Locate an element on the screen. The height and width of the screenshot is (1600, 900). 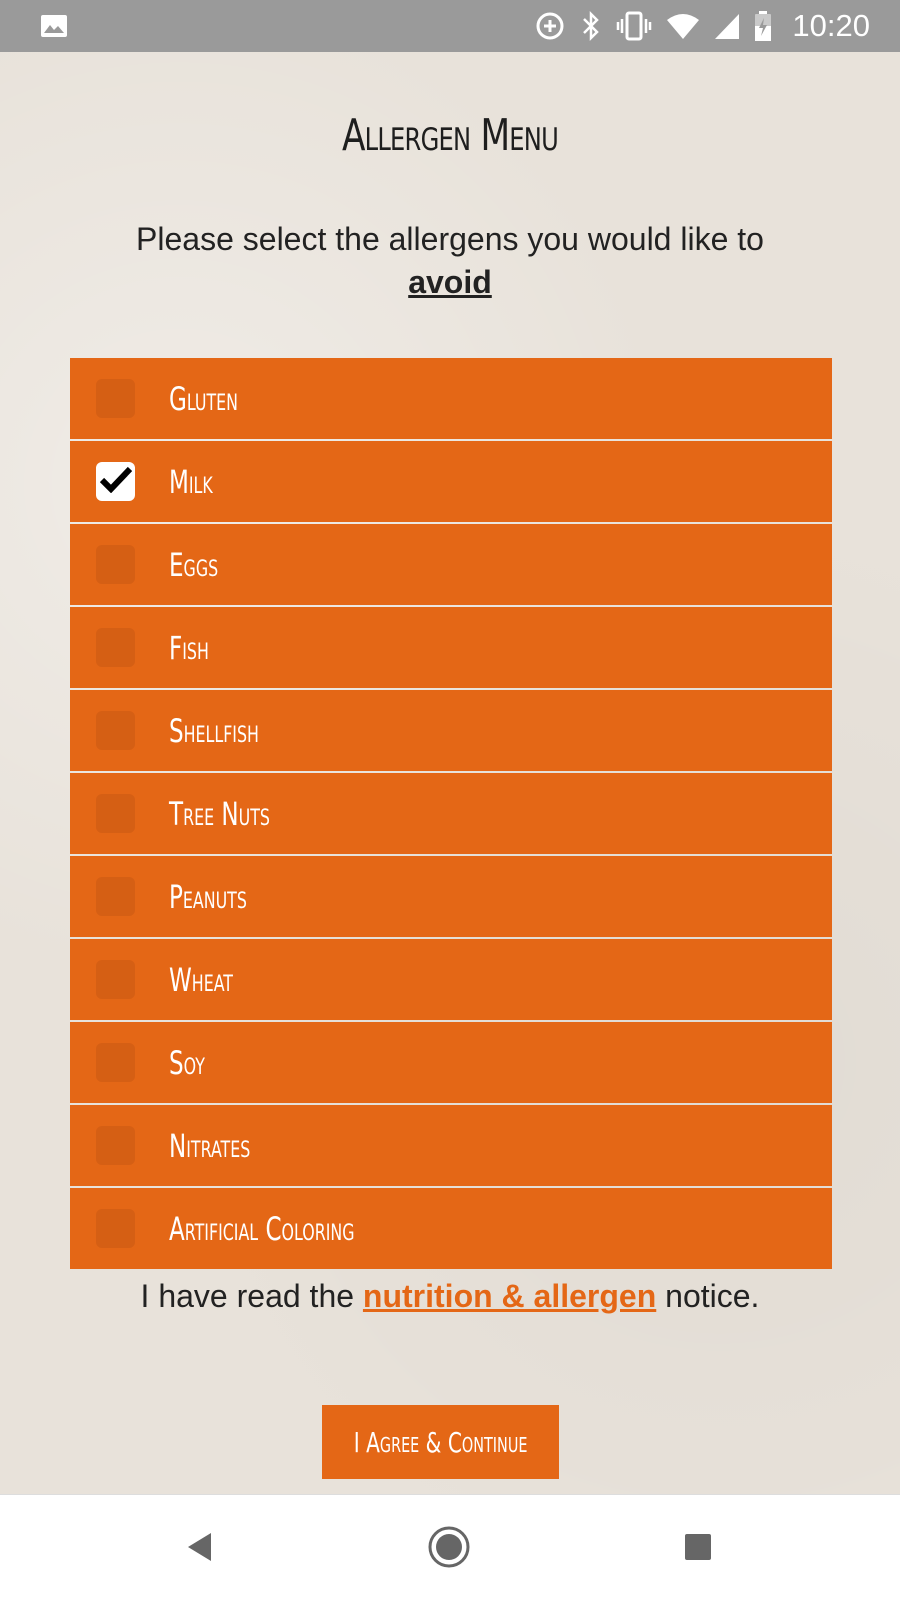
navigation-bar is located at coordinates (450, 1547).